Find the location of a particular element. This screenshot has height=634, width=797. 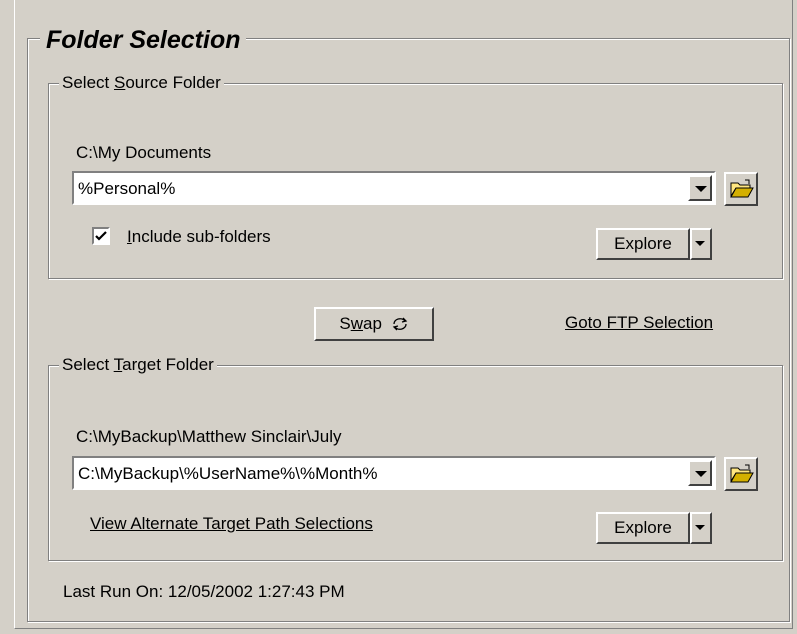

source-explore-menu-button is located at coordinates (701, 244).